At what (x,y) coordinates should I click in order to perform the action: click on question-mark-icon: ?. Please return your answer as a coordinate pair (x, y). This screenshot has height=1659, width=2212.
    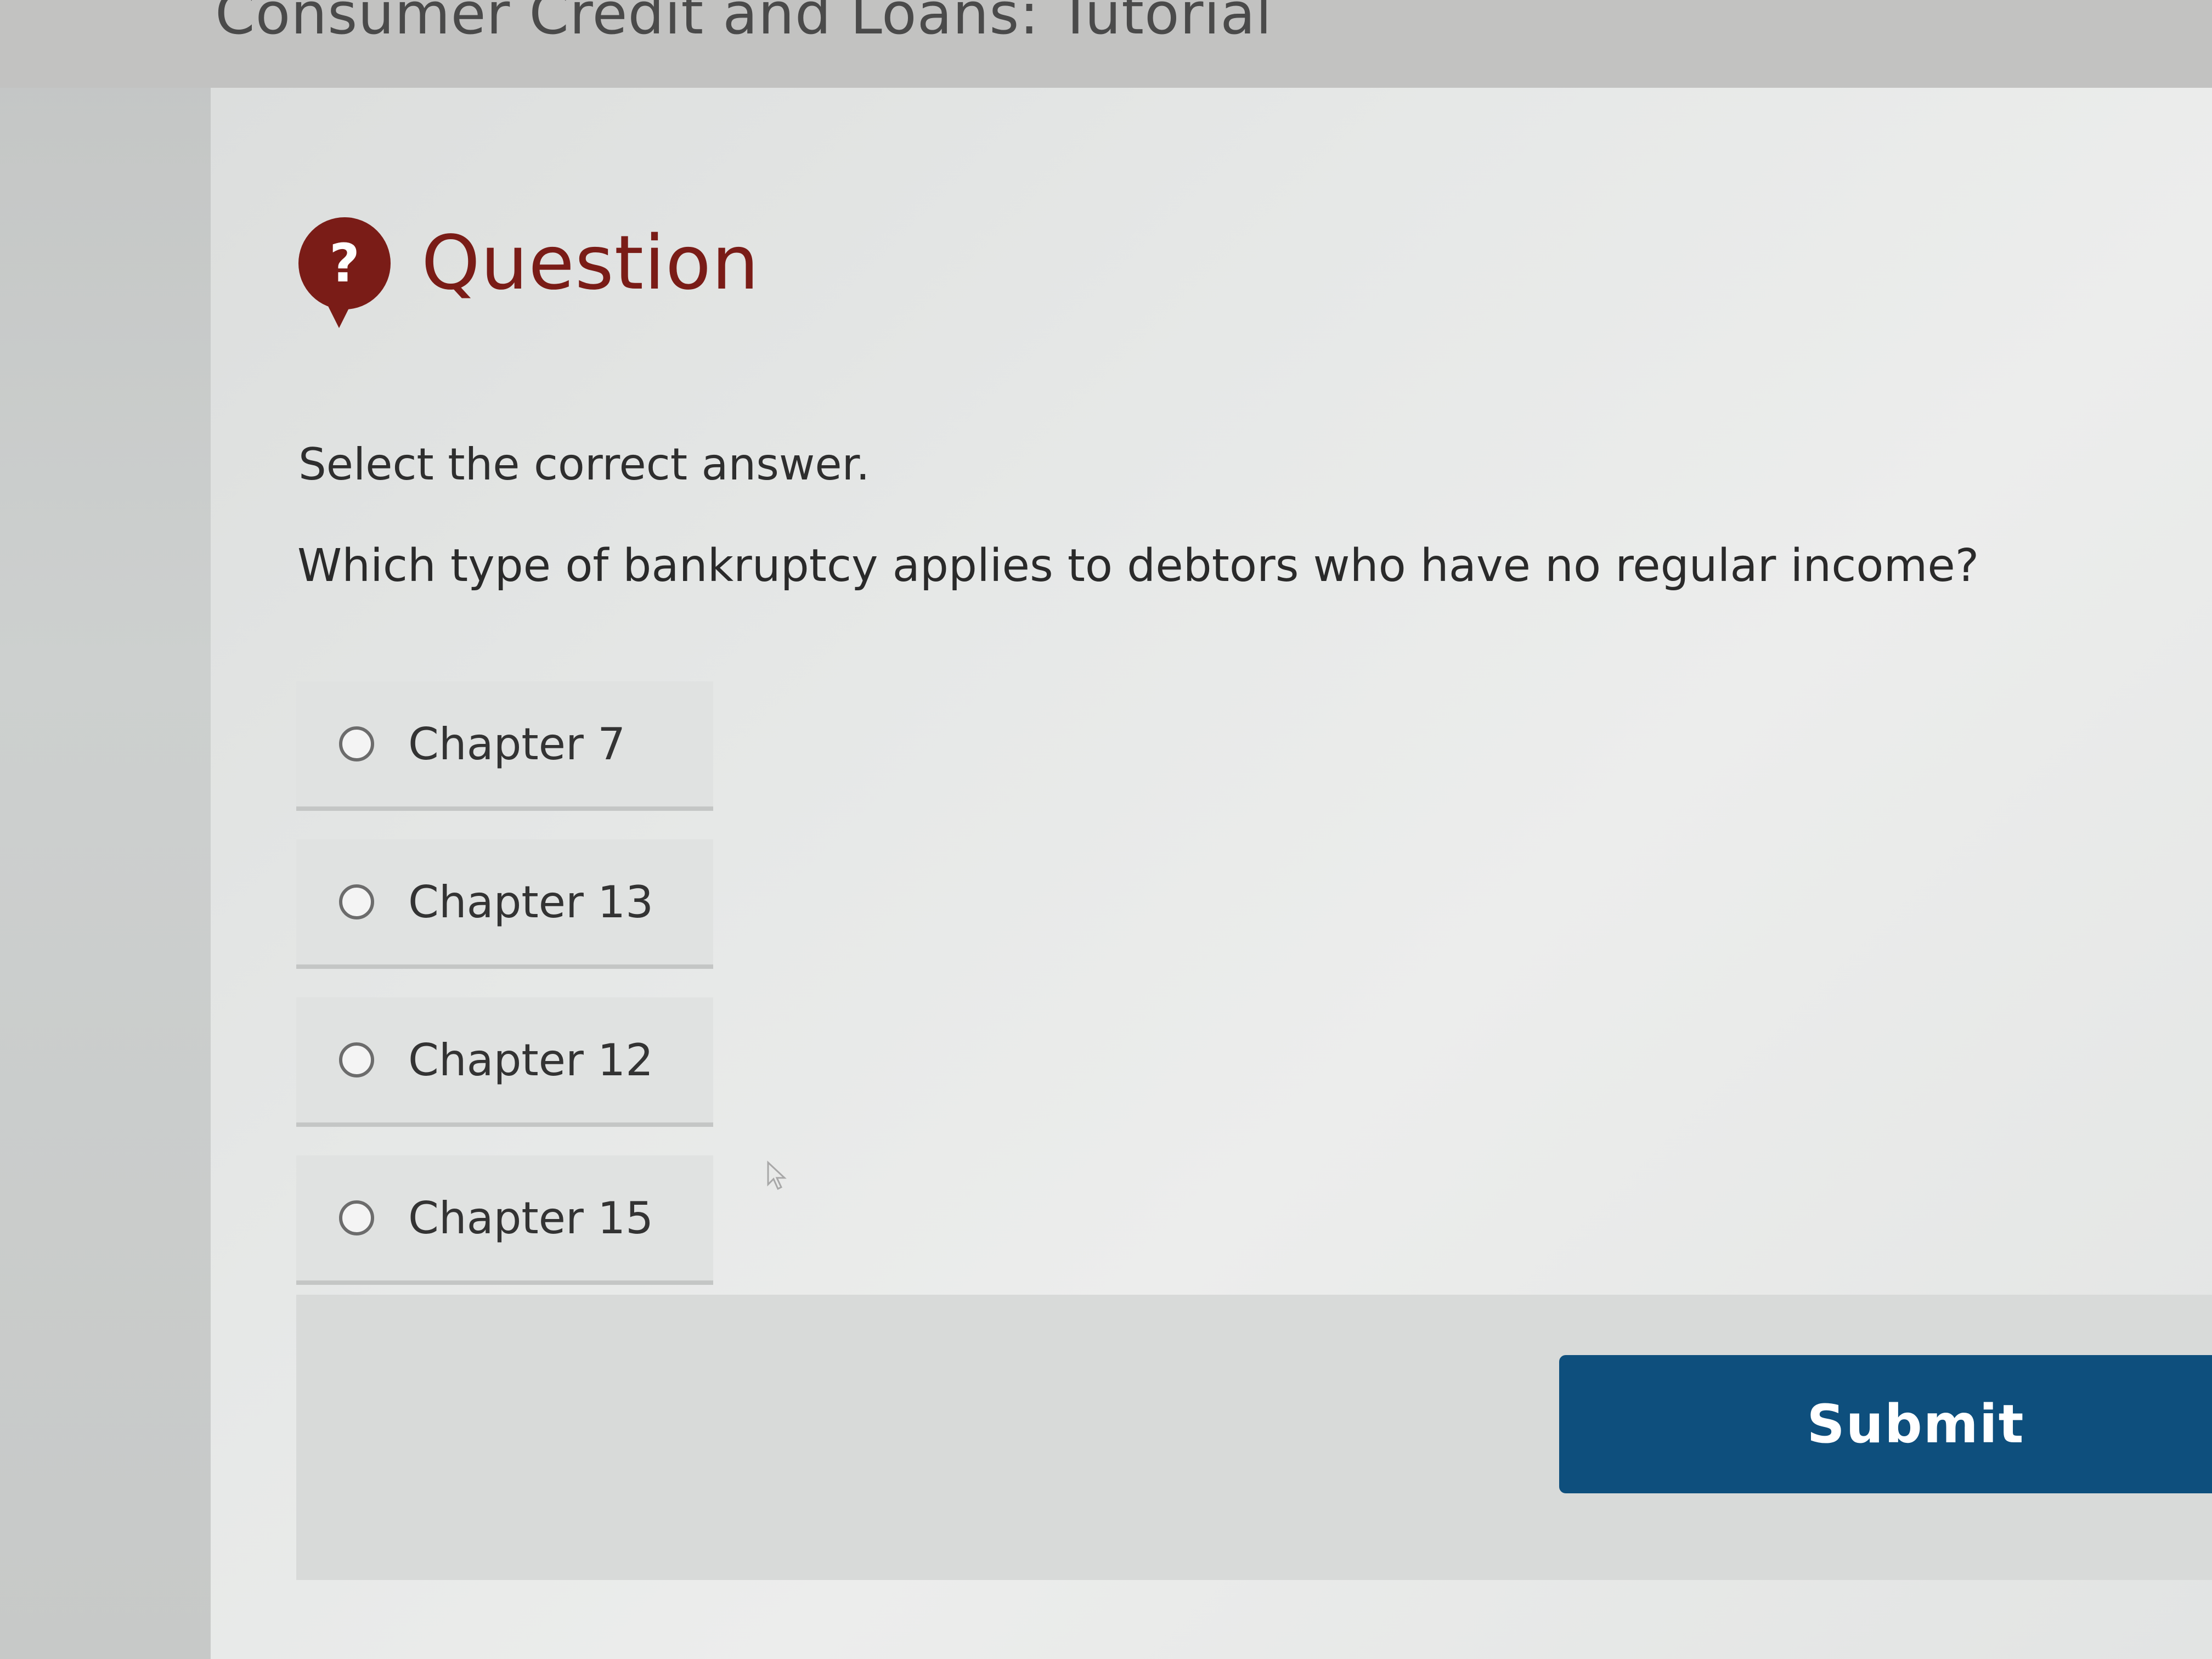
    Looking at the image, I should click on (344, 272).